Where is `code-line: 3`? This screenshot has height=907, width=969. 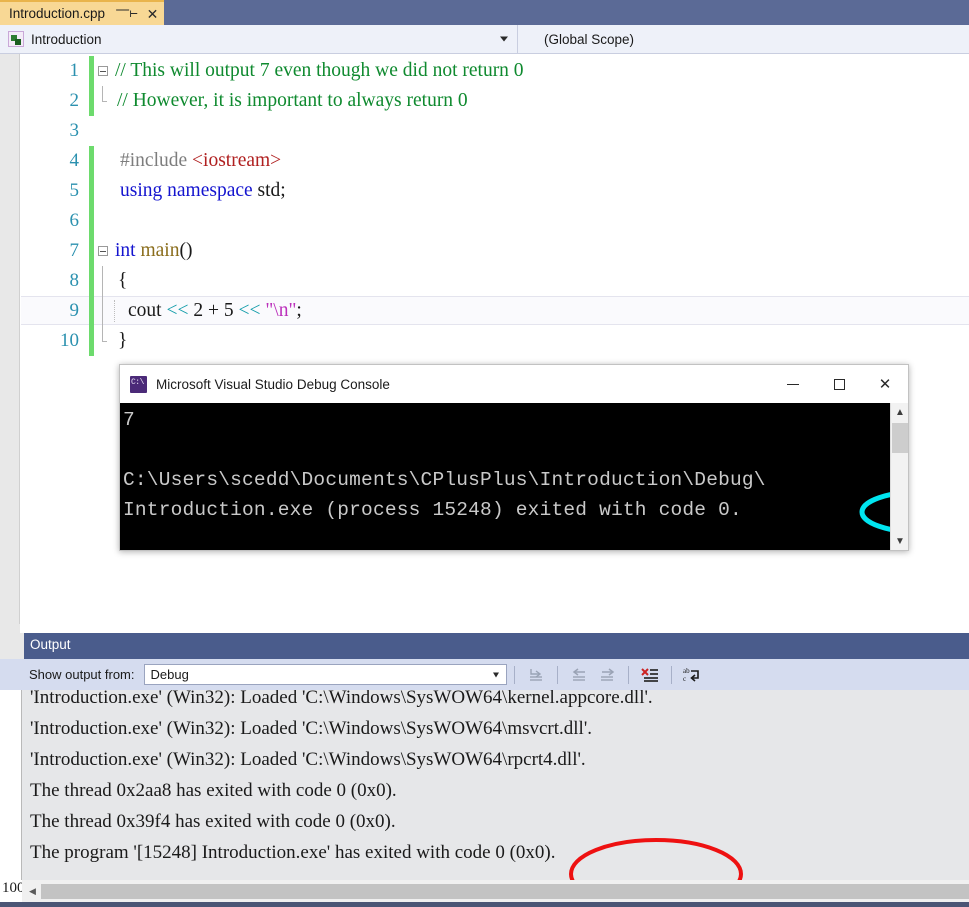
code-line: 3 is located at coordinates (495, 131).